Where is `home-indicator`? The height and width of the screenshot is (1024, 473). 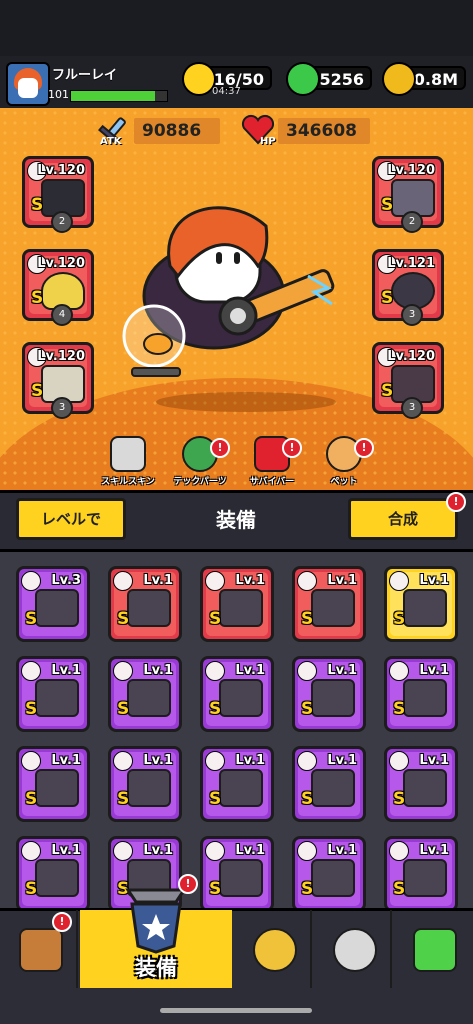
home-indicator is located at coordinates (236, 1010).